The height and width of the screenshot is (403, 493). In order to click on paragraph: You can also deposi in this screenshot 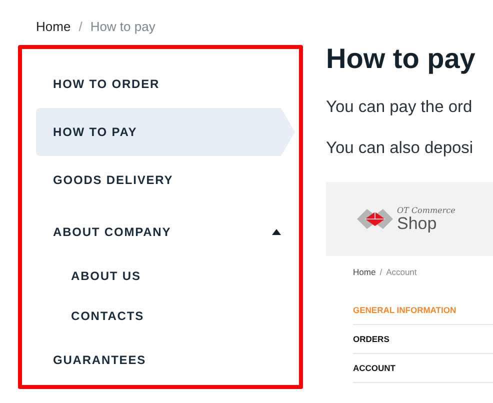, I will do `click(400, 148)`.